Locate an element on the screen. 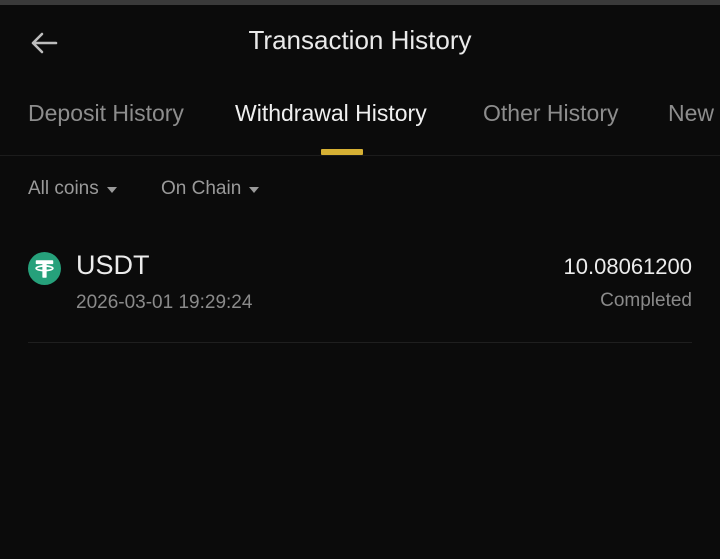  row-divider is located at coordinates (360, 342).